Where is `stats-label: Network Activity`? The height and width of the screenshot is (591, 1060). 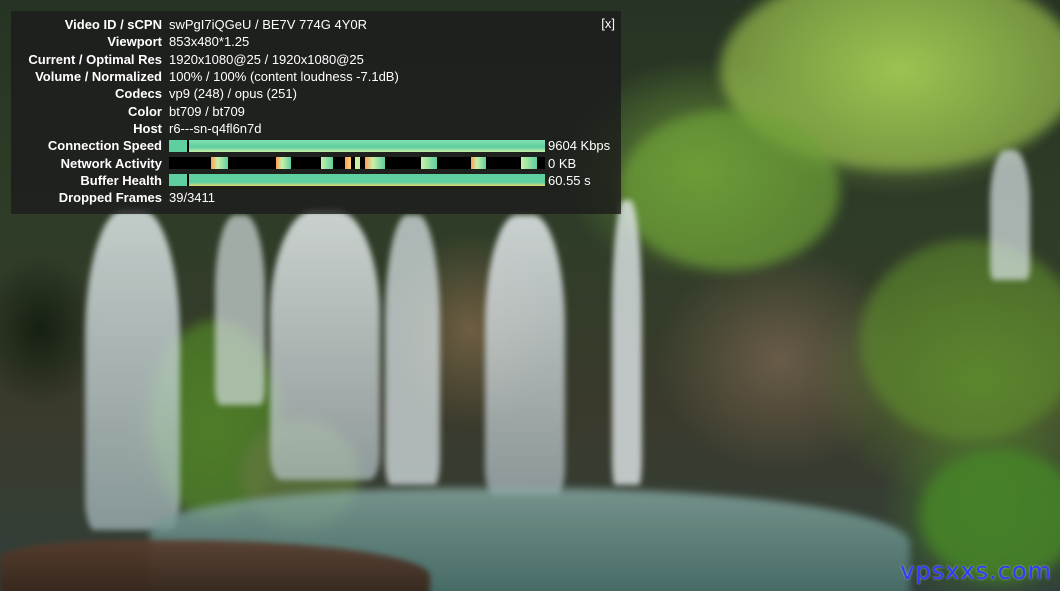 stats-label: Network Activity is located at coordinates (111, 163).